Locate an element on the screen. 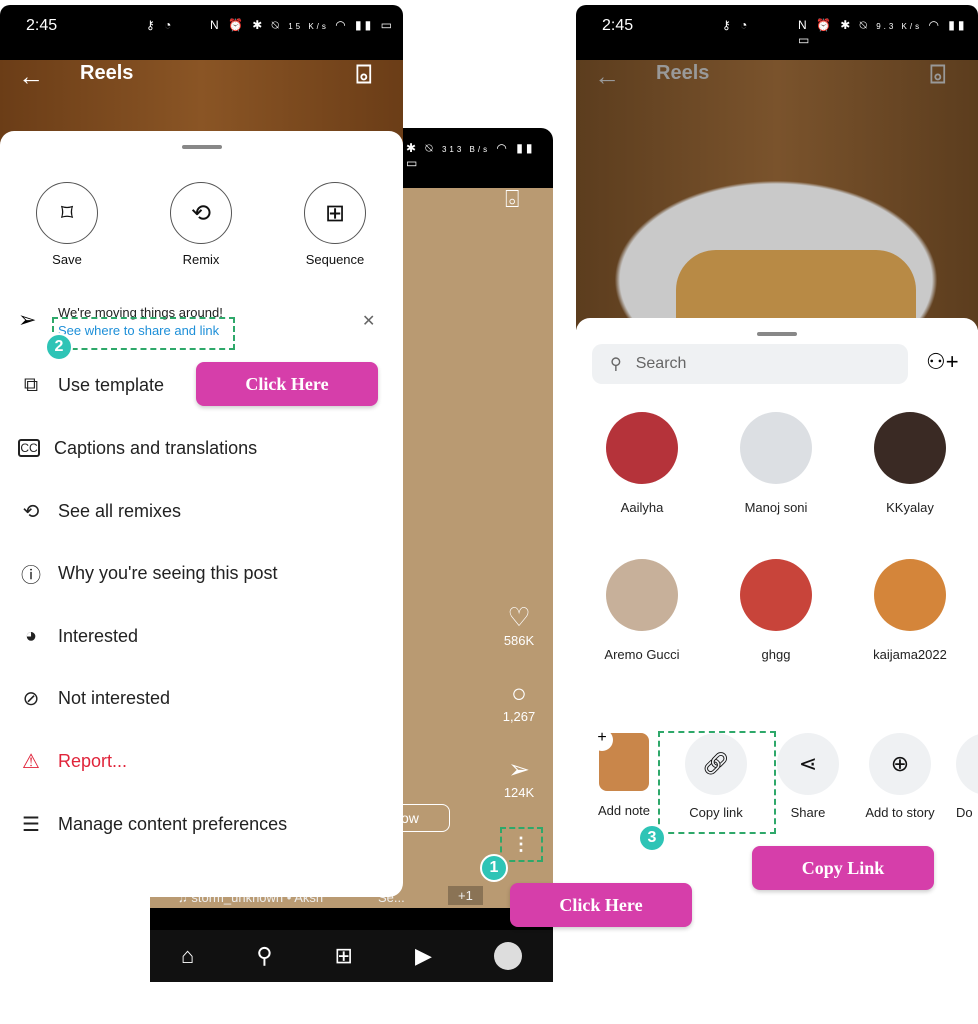 The width and height of the screenshot is (978, 1024). contact-name: KKyalay is located at coordinates (910, 507).